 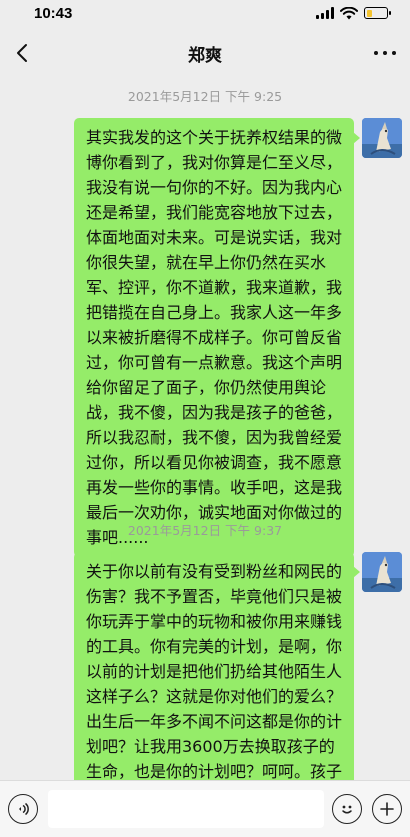 What do you see at coordinates (385, 53) in the screenshot?
I see `more-options-button` at bounding box center [385, 53].